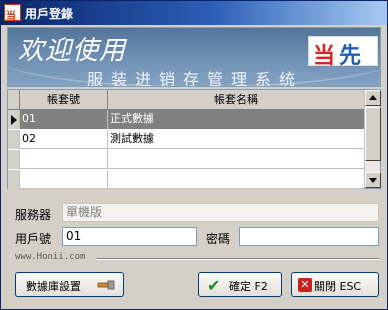 The width and height of the screenshot is (388, 310). I want to click on database-settings-label: 數據庫設置, so click(53, 286).